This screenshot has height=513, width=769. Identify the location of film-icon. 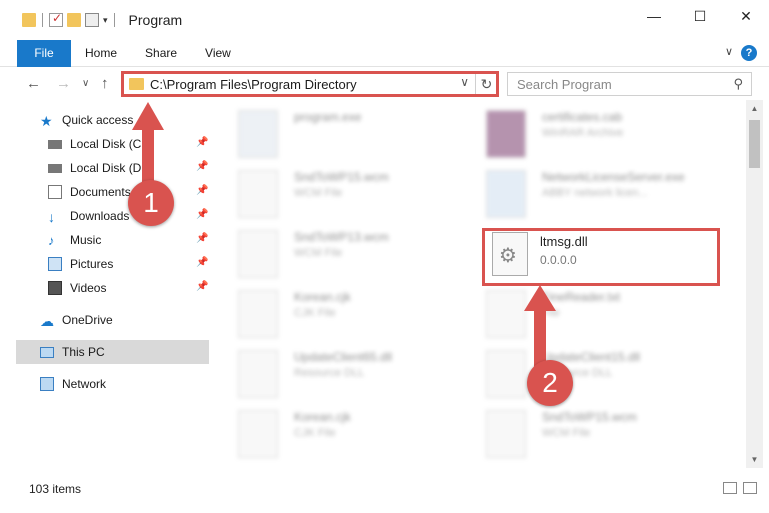
(55, 288).